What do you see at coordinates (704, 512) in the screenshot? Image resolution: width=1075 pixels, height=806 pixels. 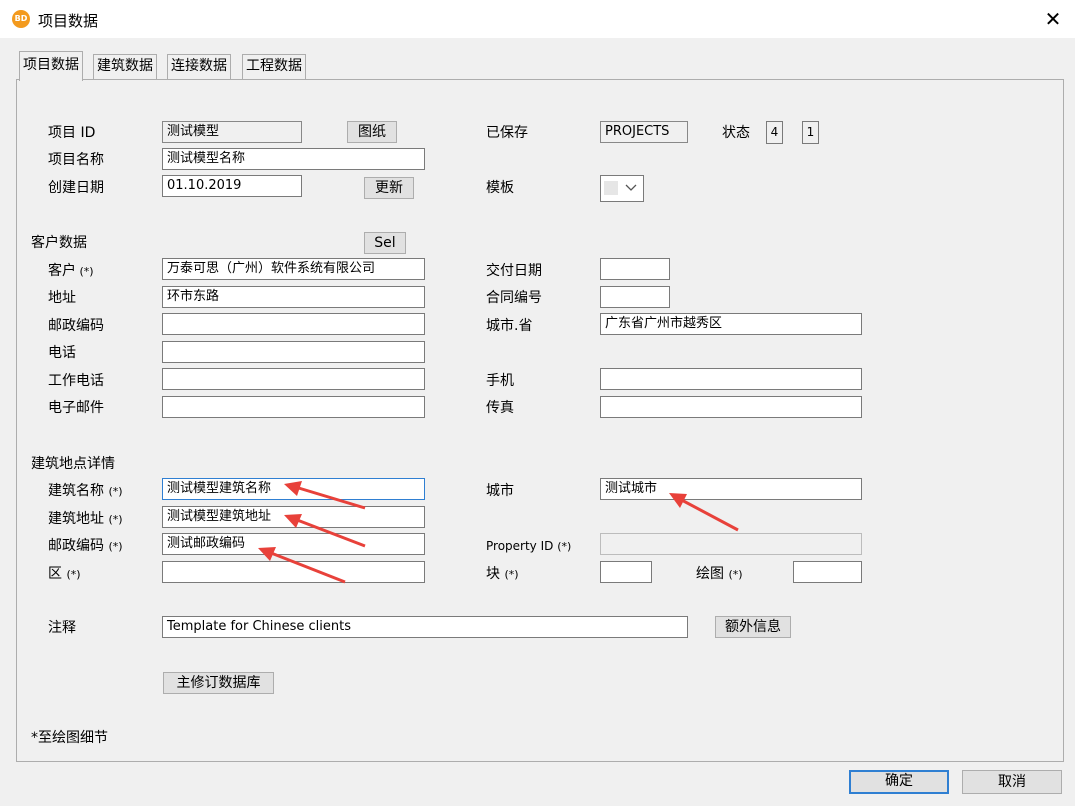 I see `annotation-arrow-city` at bounding box center [704, 512].